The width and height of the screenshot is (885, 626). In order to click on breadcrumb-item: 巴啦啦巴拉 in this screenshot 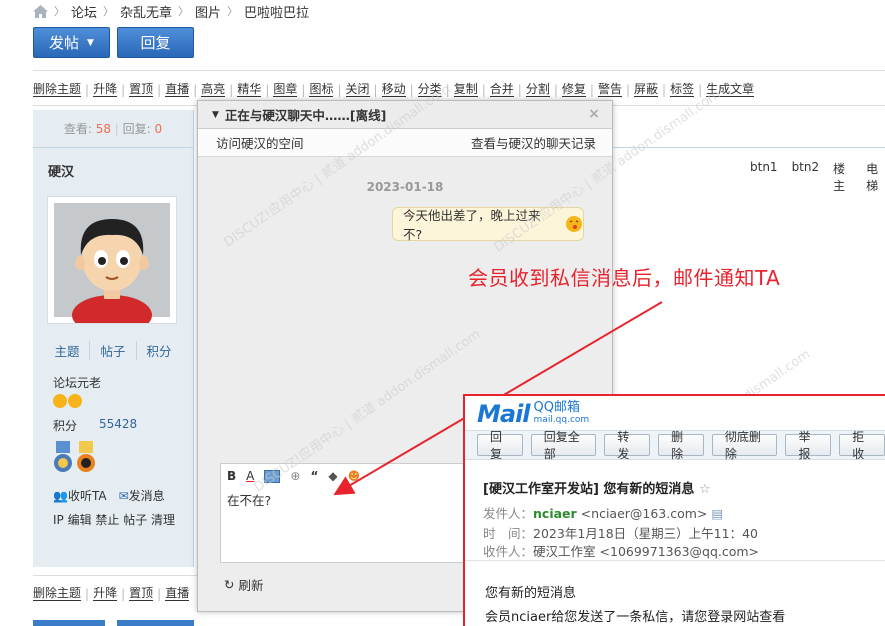, I will do `click(276, 11)`.